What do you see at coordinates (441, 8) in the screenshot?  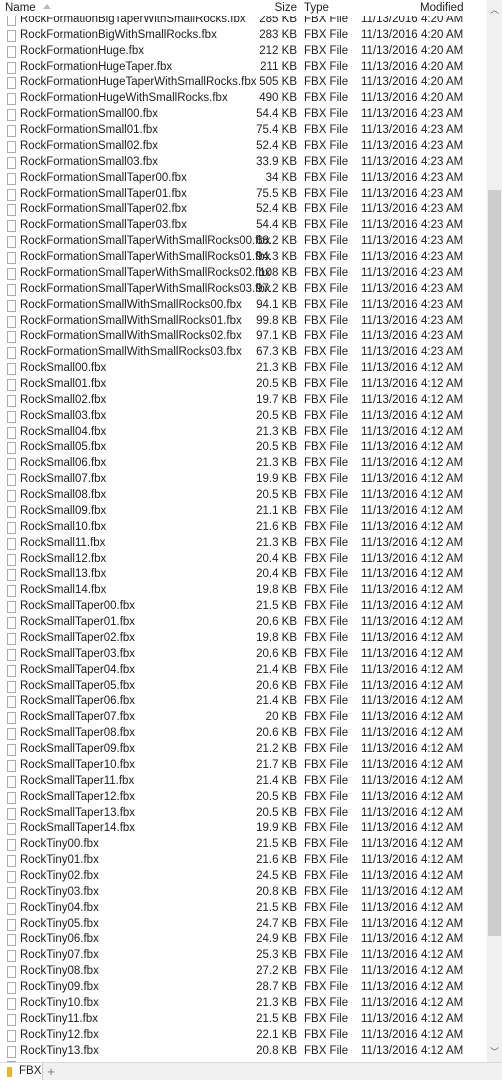 I see `column-modified-header: Modified` at bounding box center [441, 8].